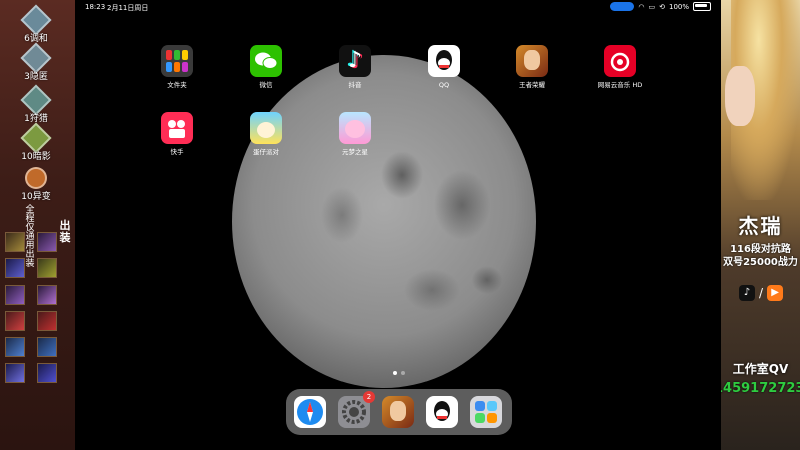  I want to click on app-label: 网易云音乐 HD, so click(620, 85).